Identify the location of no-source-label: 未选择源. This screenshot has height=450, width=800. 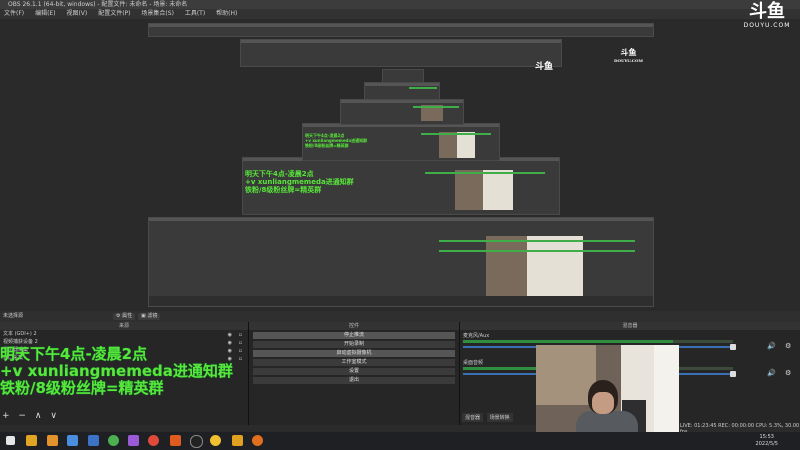
(13, 316).